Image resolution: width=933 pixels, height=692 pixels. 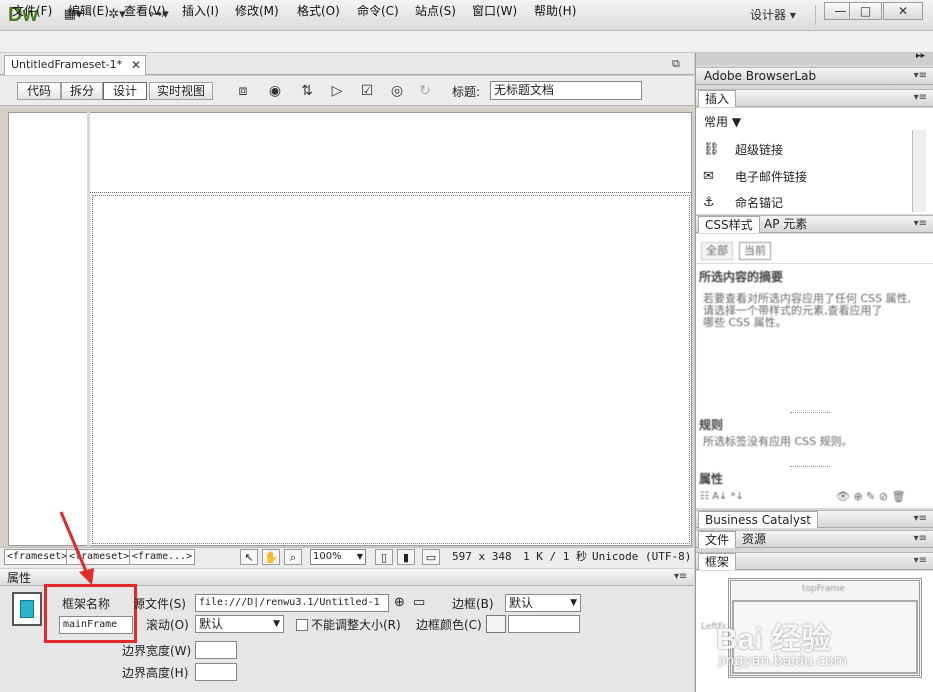 What do you see at coordinates (711, 149) in the screenshot?
I see `hyperlink-icon: ⛓` at bounding box center [711, 149].